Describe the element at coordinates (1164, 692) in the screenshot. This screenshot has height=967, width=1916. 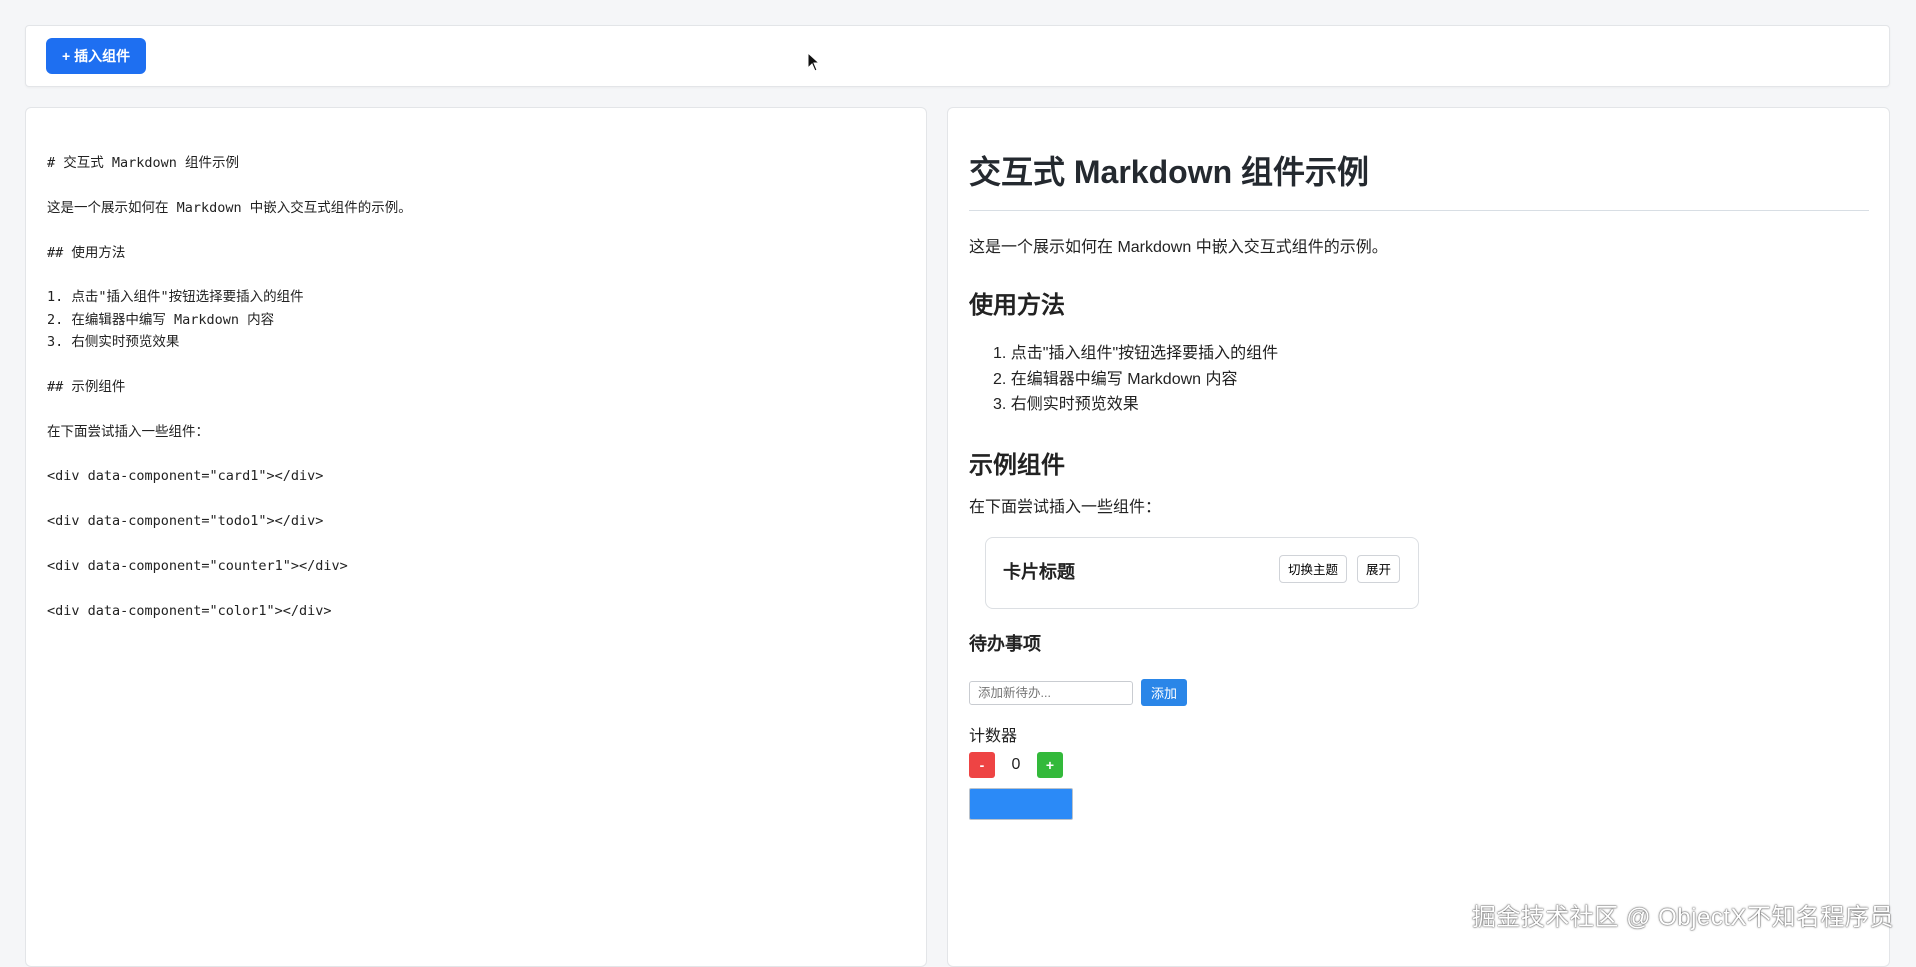
I see `todo-add-button: 添加` at that location.